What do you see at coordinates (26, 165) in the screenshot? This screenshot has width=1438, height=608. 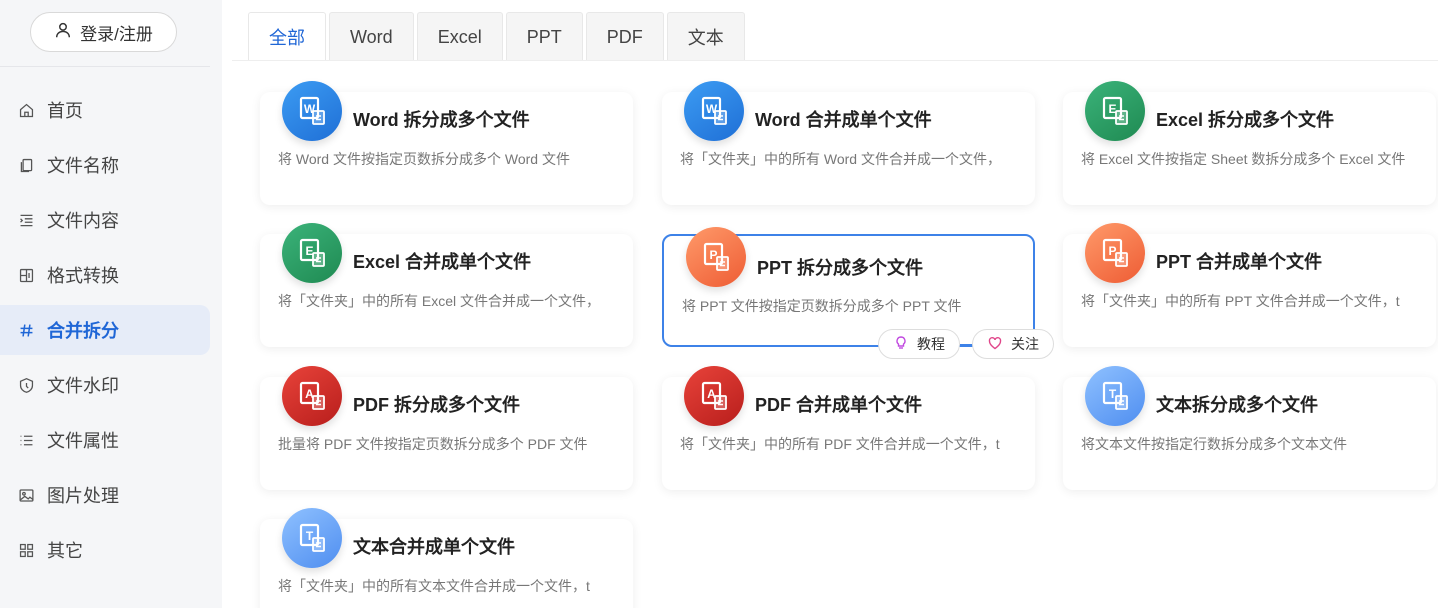 I see `file-copy-icon` at bounding box center [26, 165].